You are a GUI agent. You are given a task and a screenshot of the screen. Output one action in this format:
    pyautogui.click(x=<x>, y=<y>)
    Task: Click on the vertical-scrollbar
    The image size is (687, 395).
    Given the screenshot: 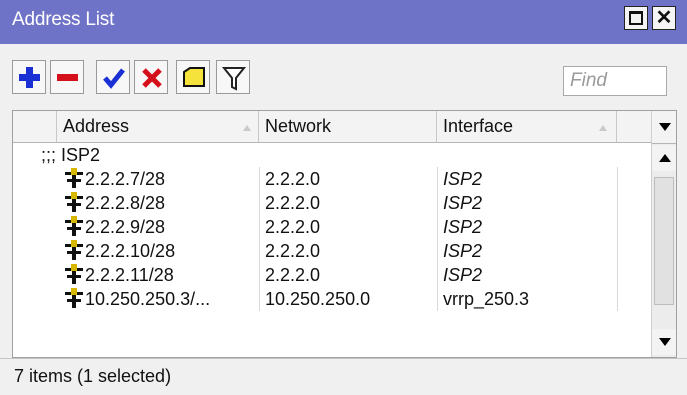 What is the action you would take?
    pyautogui.click(x=663, y=234)
    